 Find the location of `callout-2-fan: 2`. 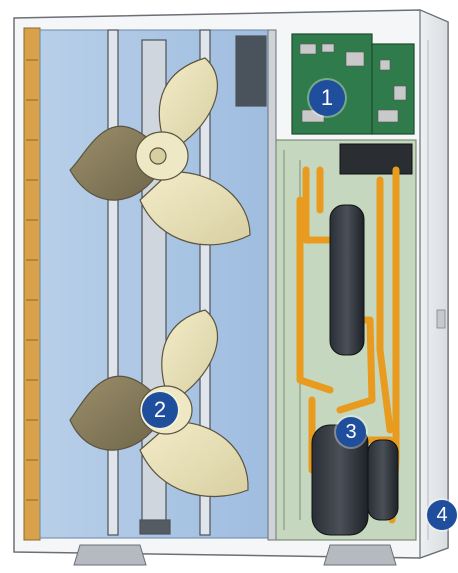

callout-2-fan: 2 is located at coordinates (160, 410).